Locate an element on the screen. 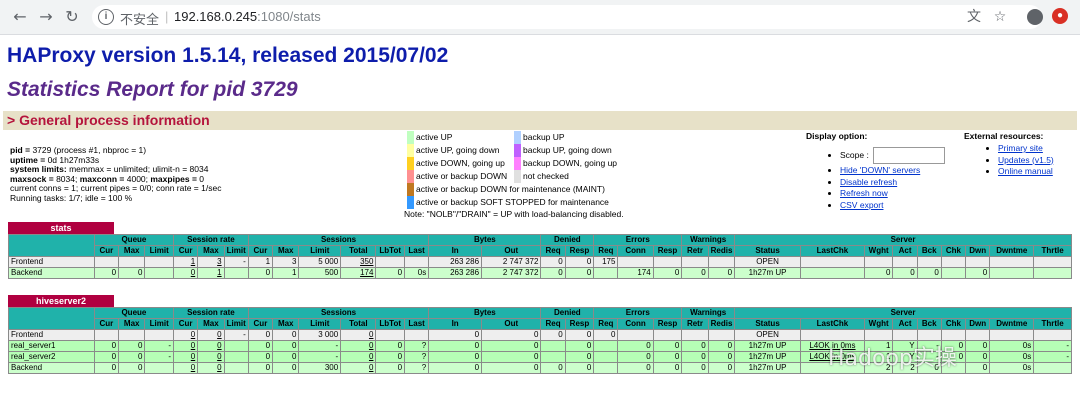 The height and width of the screenshot is (411, 1080). extension-icon: ● is located at coordinates (1060, 16).